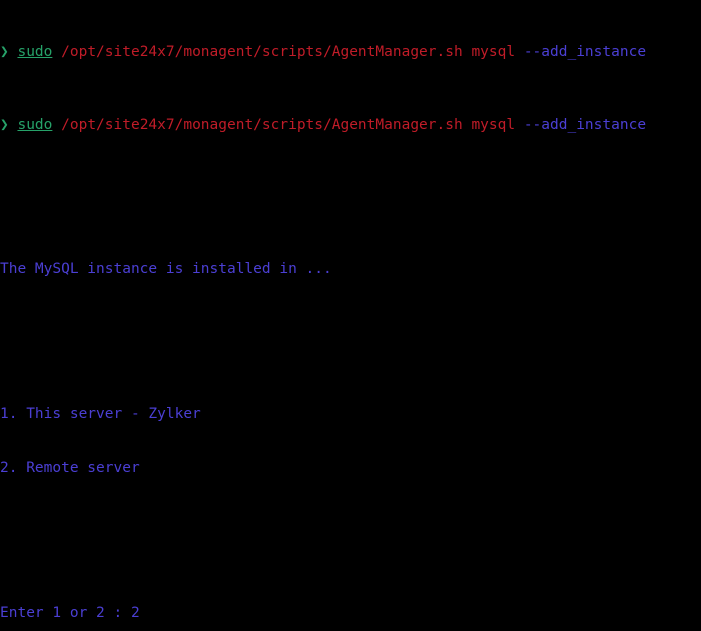  What do you see at coordinates (4, 124) in the screenshot?
I see `prompt-chevron-icon: ❯` at bounding box center [4, 124].